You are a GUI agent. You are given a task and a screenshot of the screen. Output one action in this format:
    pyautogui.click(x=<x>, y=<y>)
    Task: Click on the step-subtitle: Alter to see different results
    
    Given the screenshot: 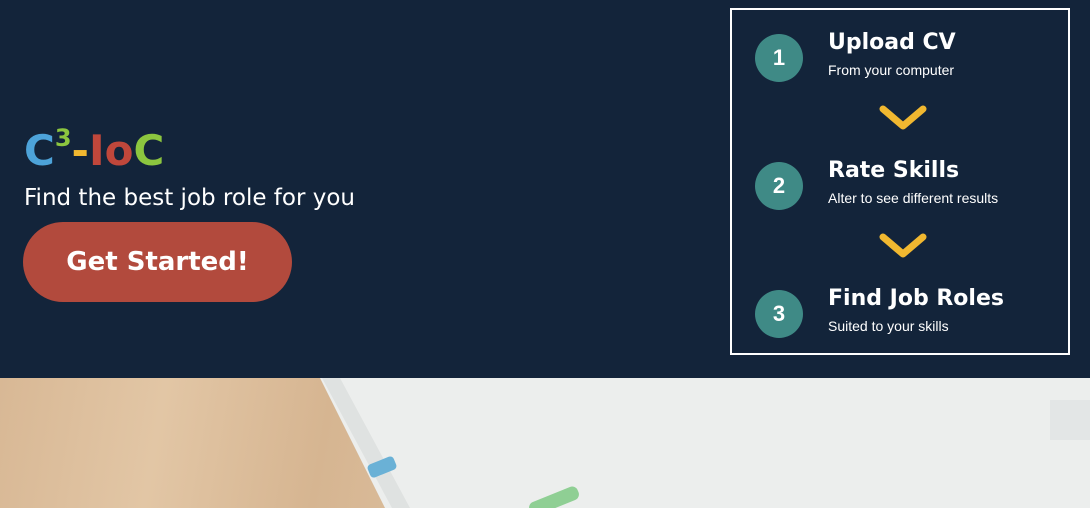 What is the action you would take?
    pyautogui.click(x=913, y=198)
    